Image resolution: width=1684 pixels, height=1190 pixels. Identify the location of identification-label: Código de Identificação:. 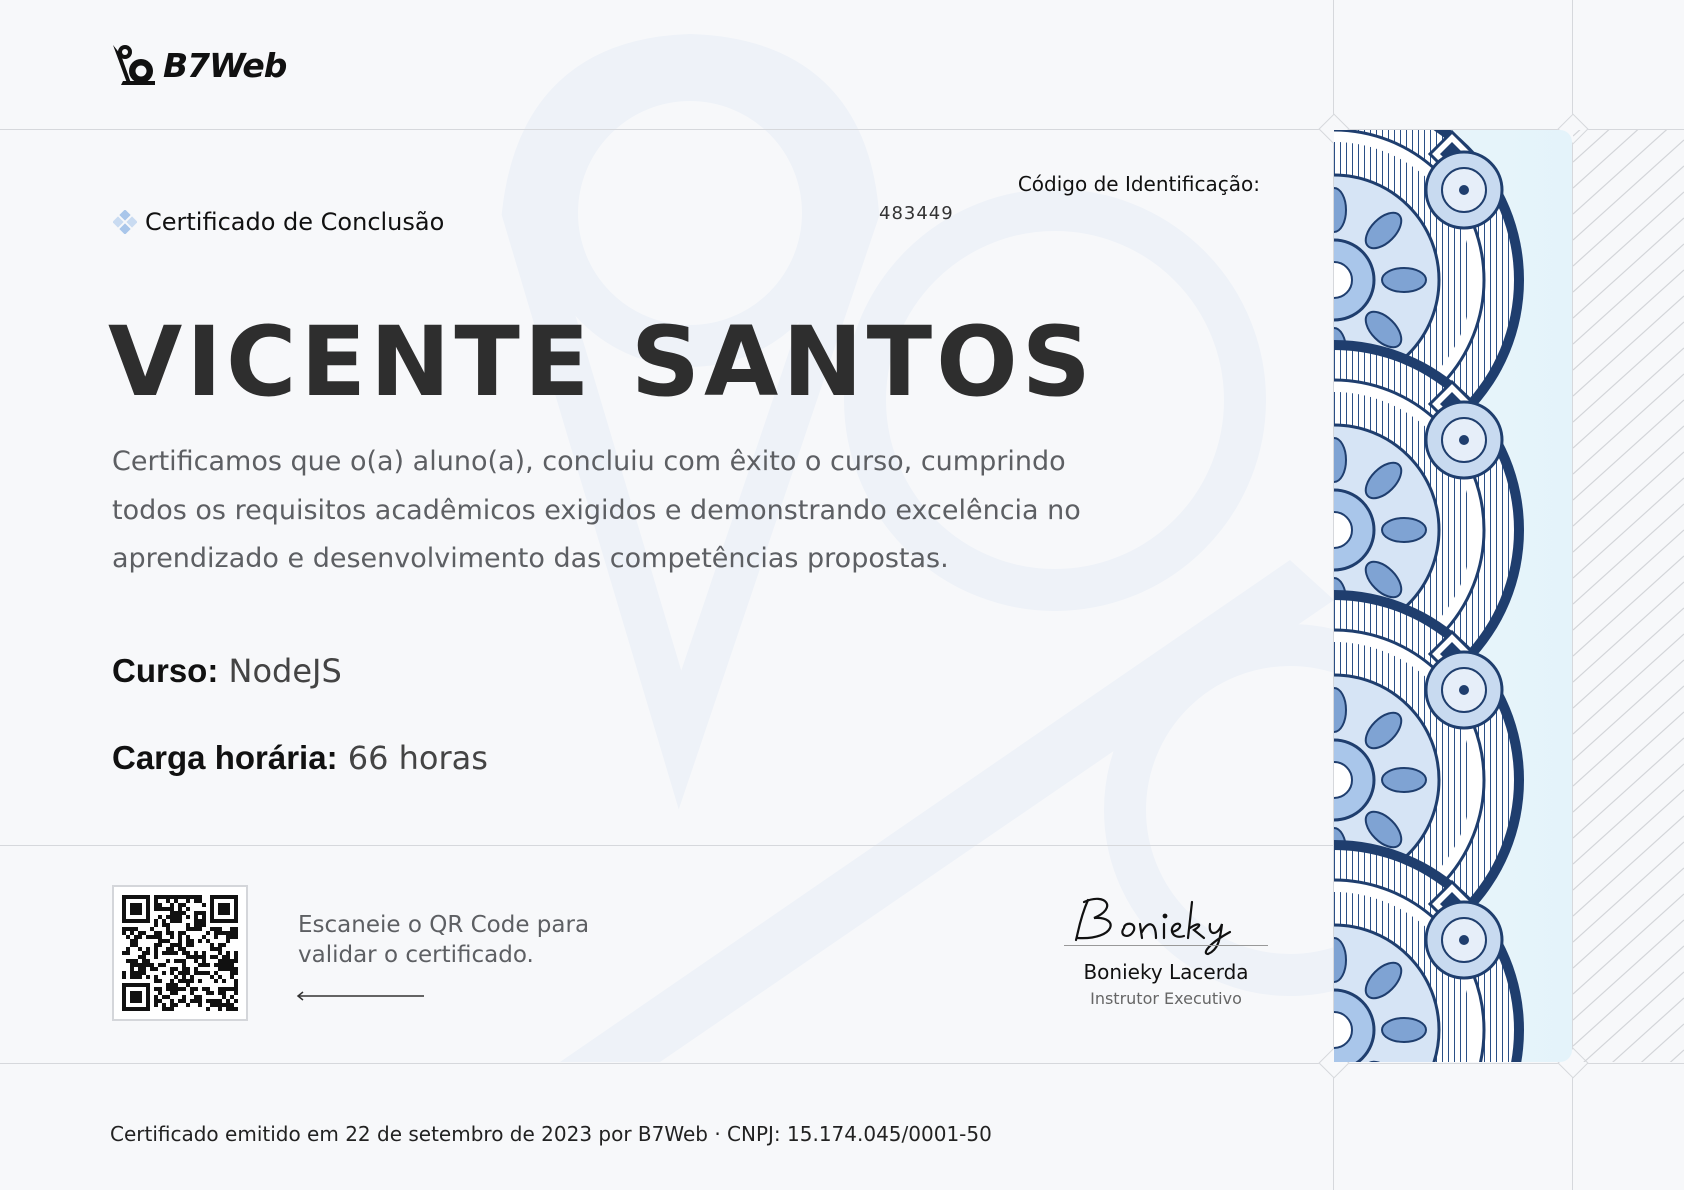
(1138, 184).